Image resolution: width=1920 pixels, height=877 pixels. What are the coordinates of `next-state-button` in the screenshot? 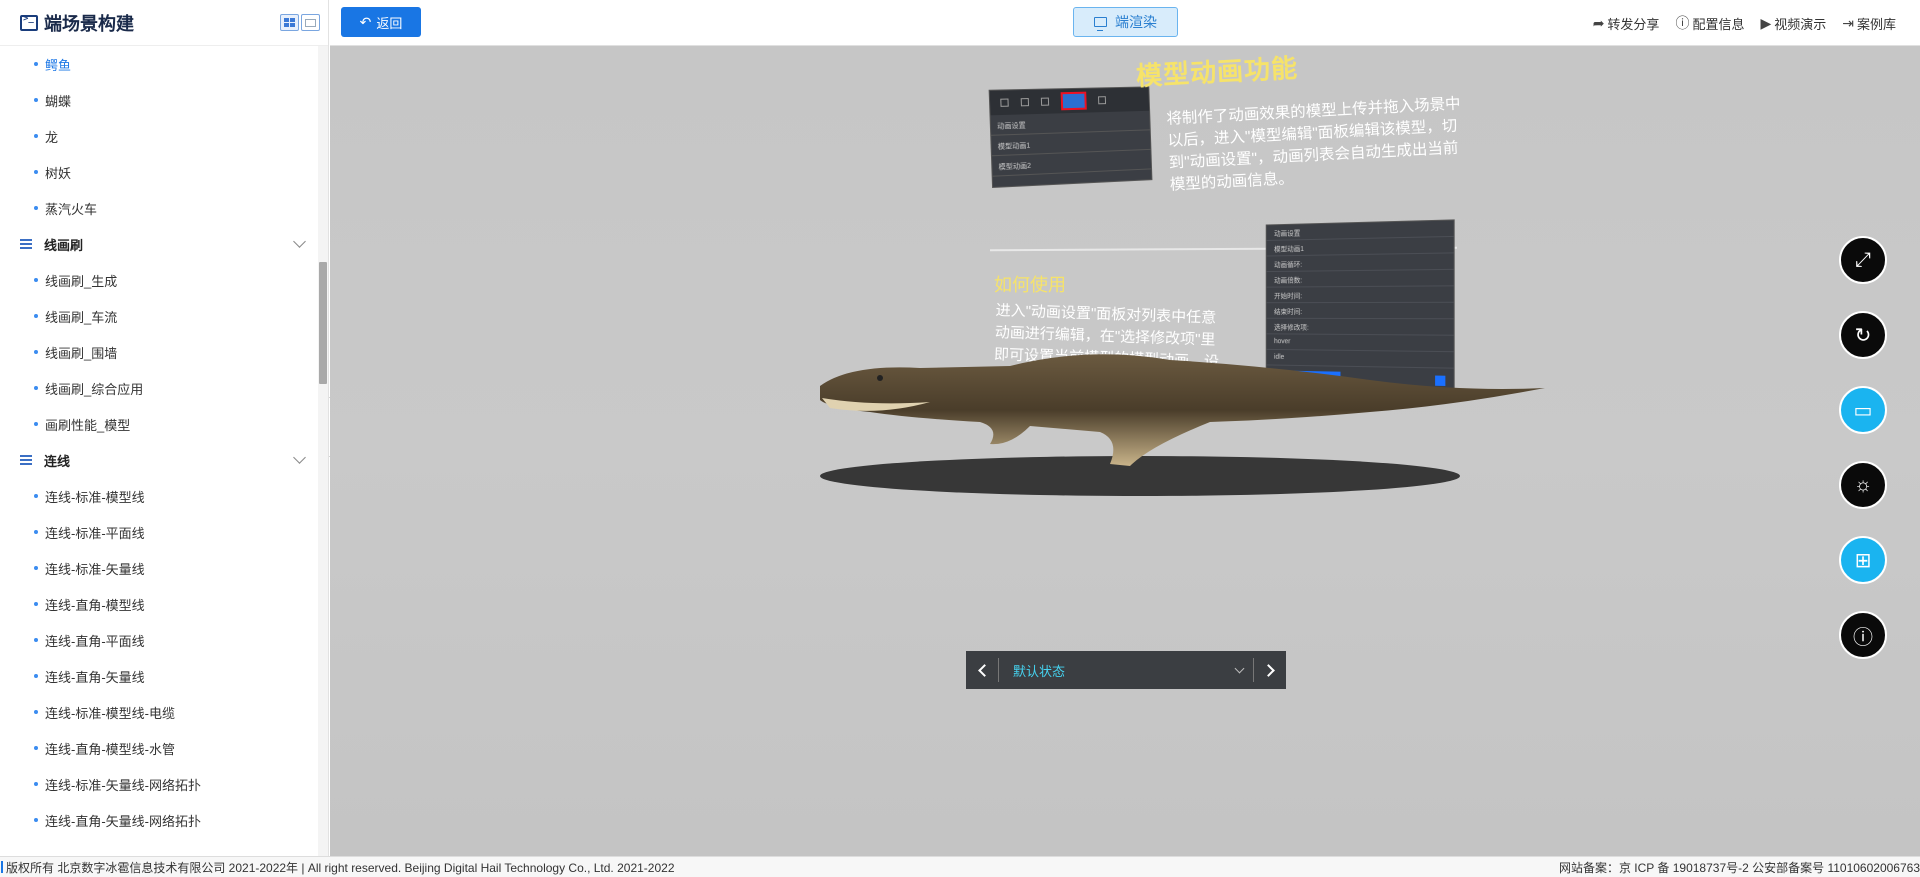 It's located at (1270, 670).